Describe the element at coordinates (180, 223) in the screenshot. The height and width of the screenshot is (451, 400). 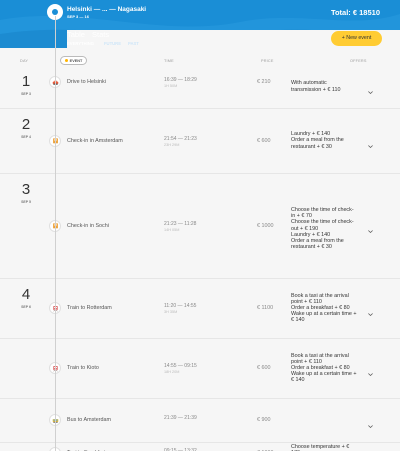
I see `event-time: 21:23 — 11:28` at that location.